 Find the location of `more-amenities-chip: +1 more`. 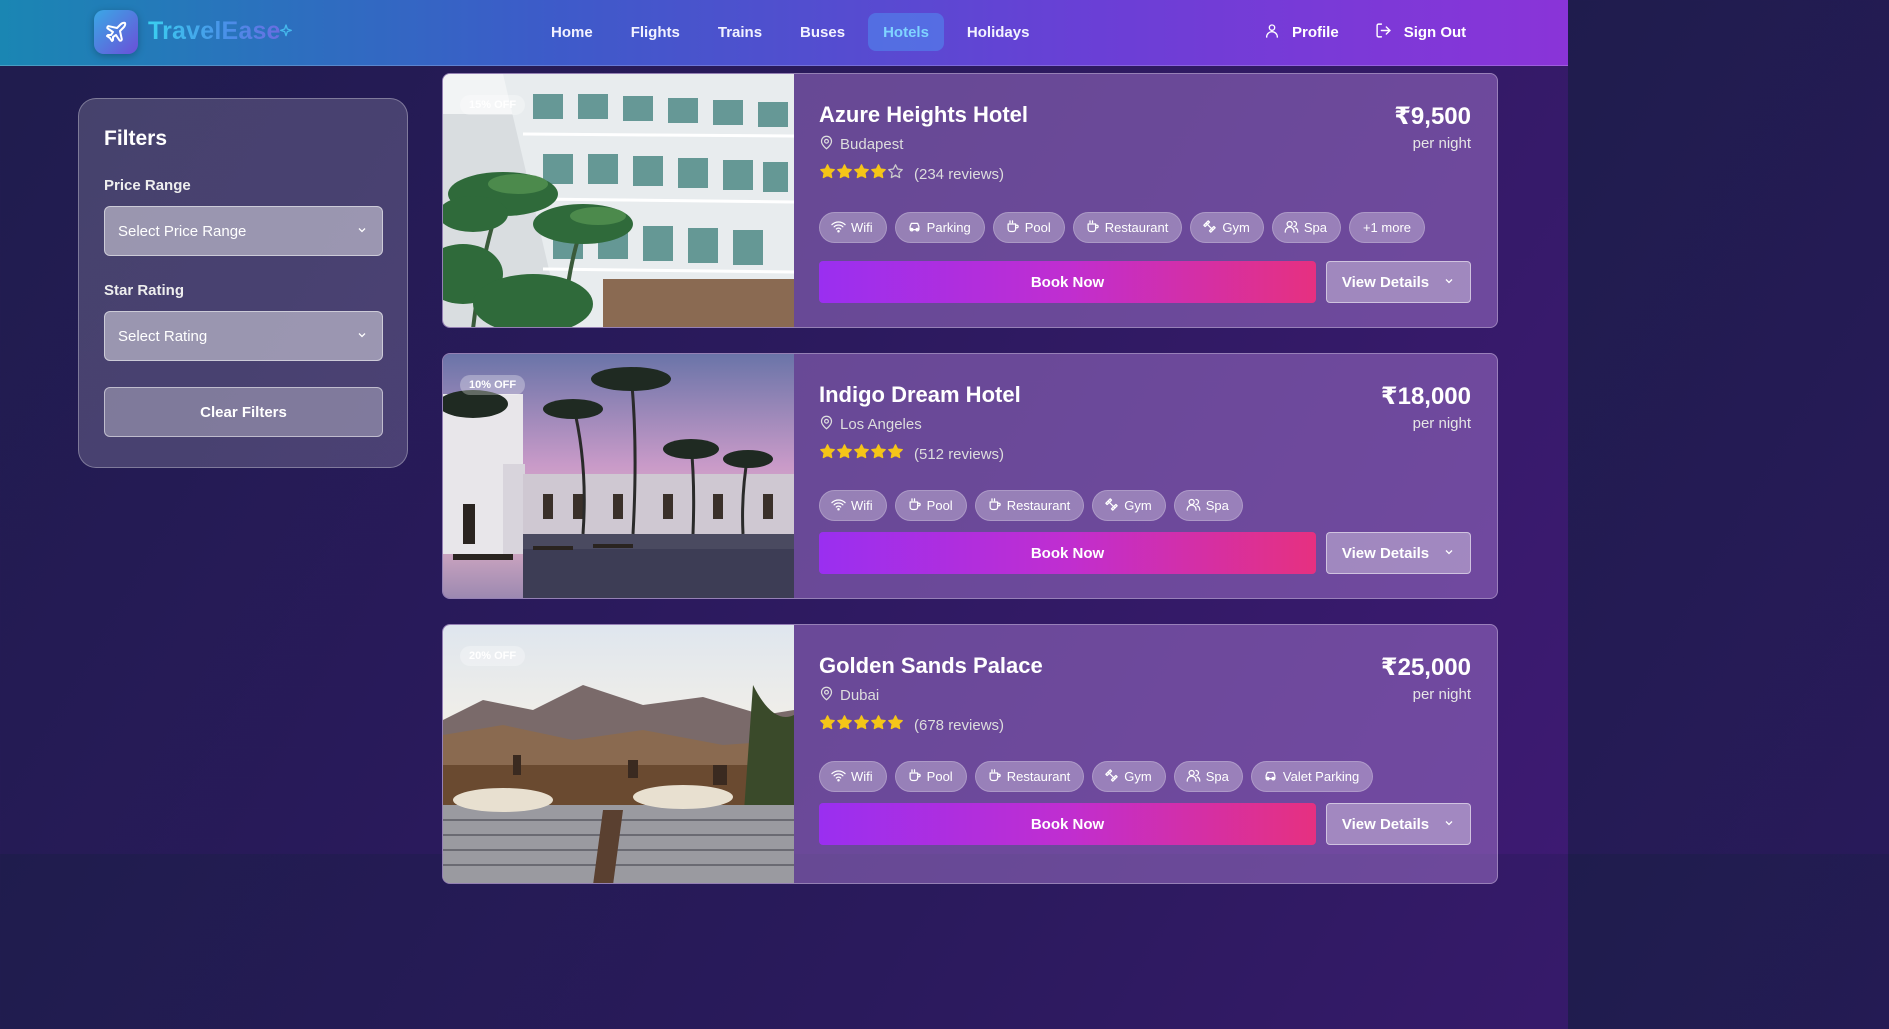

more-amenities-chip: +1 more is located at coordinates (1387, 227).